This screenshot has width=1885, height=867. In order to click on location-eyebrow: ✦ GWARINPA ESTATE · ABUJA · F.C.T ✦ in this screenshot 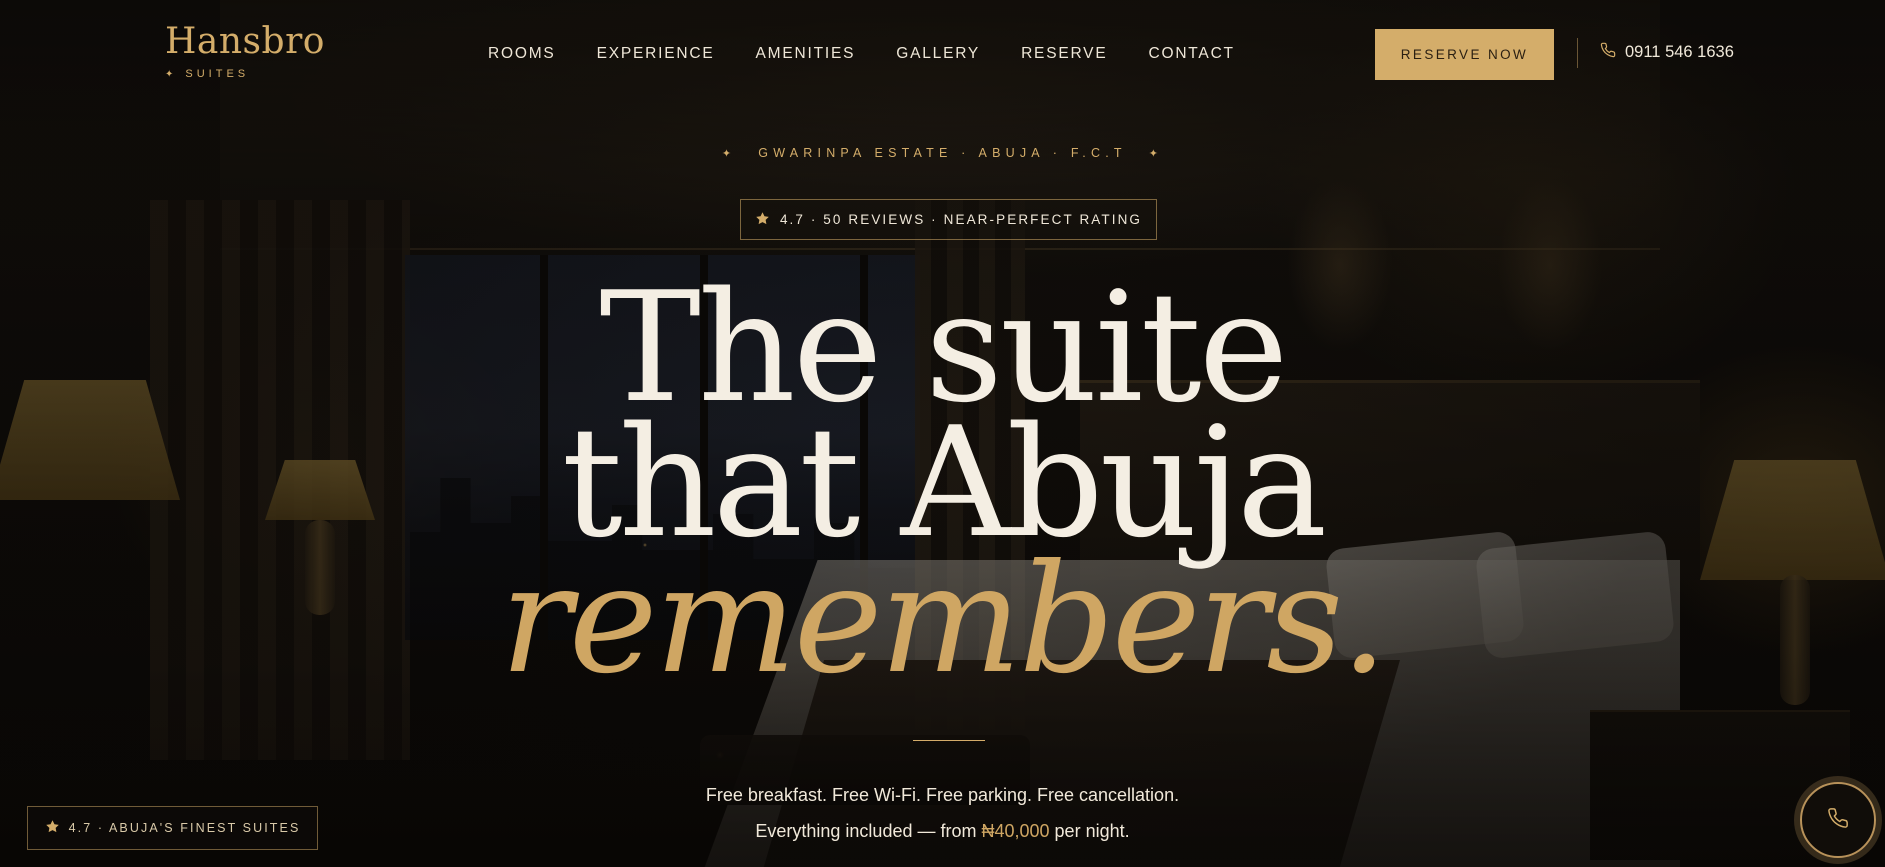, I will do `click(942, 153)`.